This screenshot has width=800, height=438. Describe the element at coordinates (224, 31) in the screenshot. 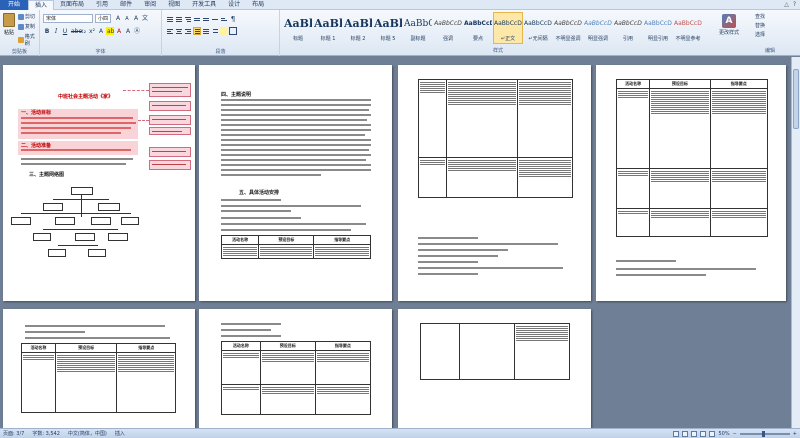

I see `shading-icon` at that location.